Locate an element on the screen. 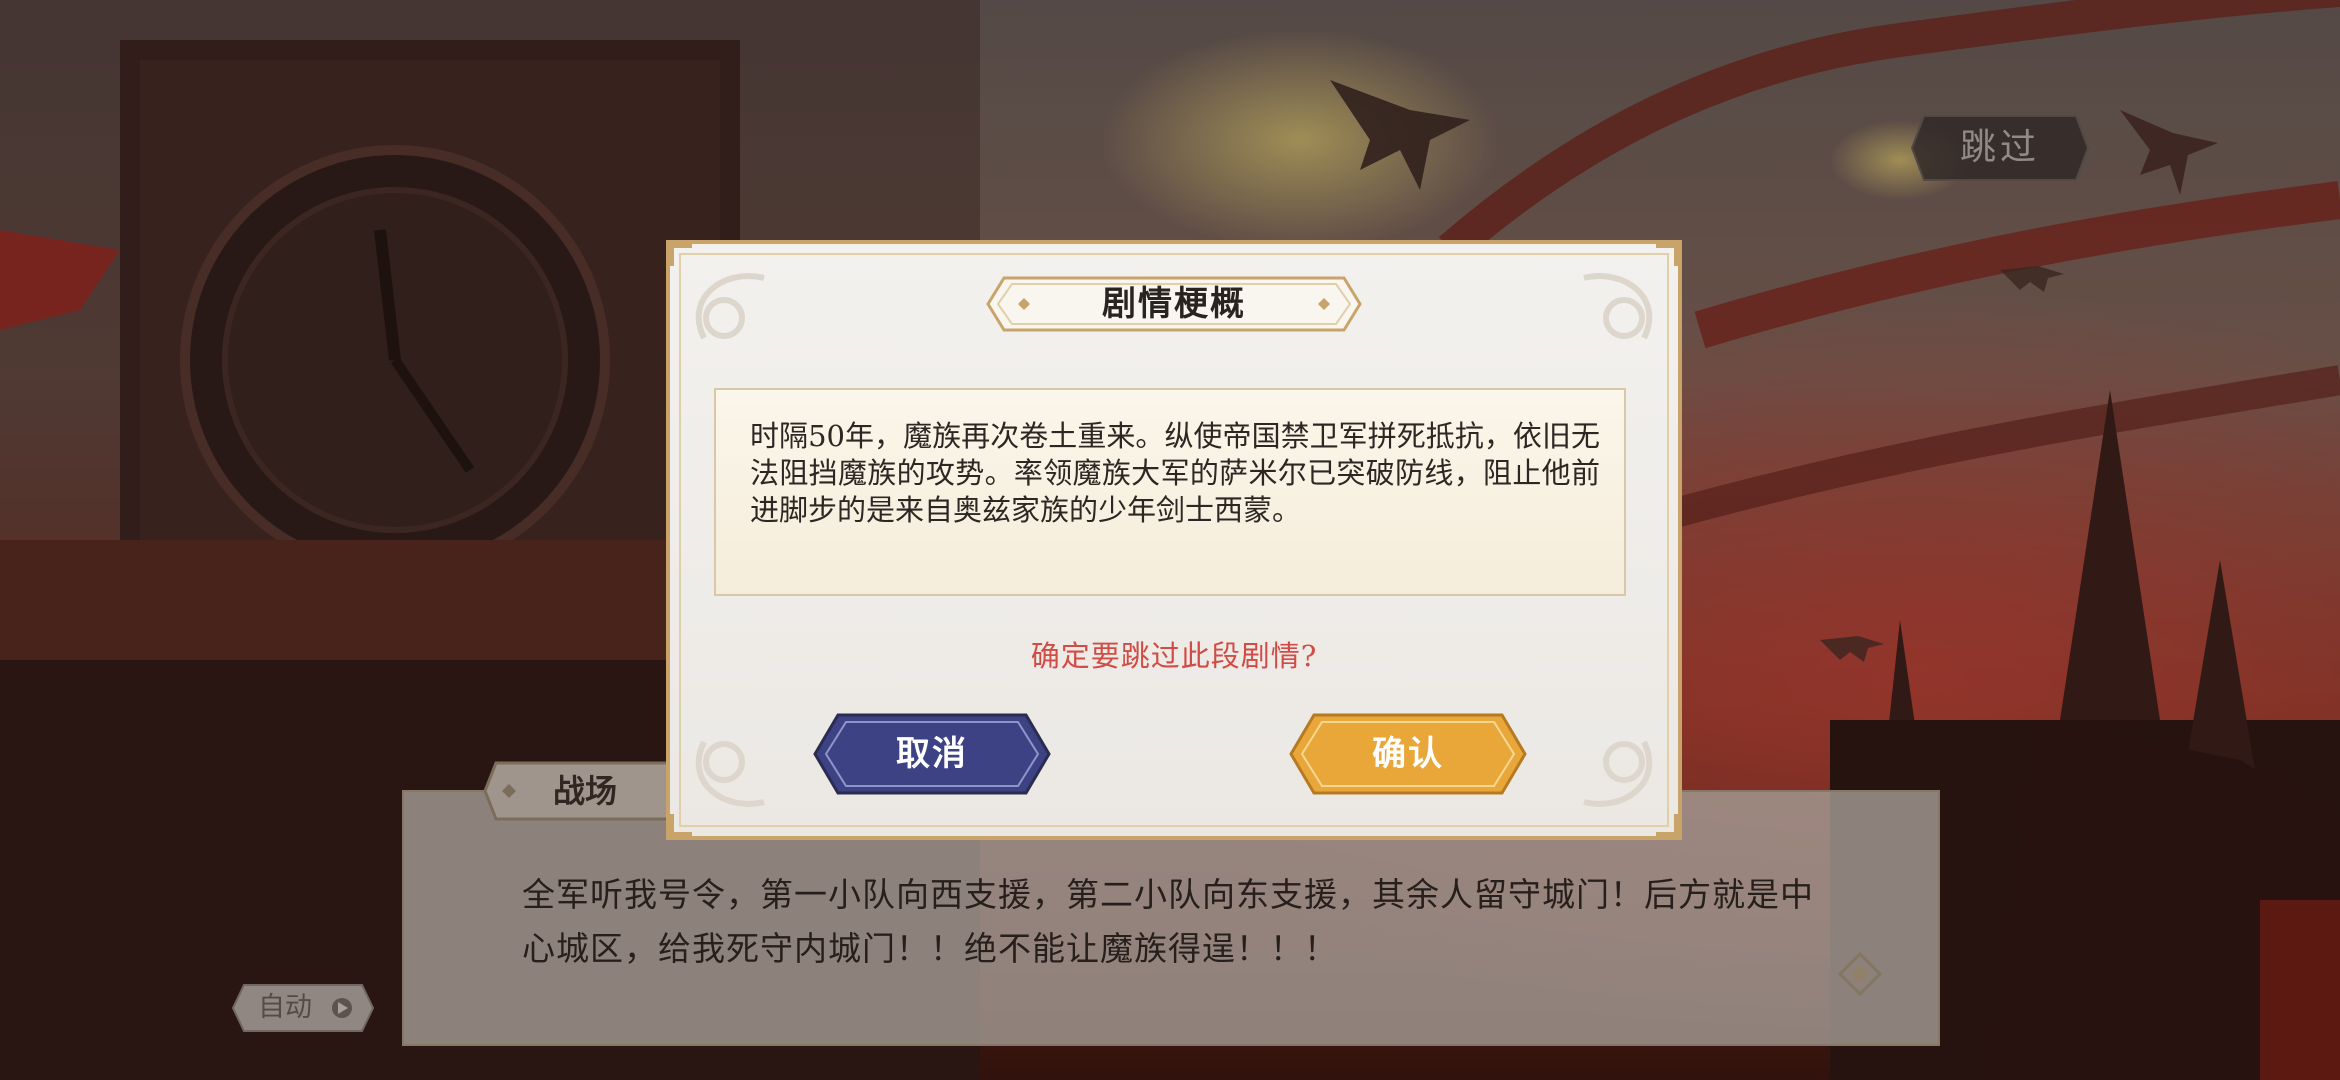  dialog-title-plate: 剧情梗概 is located at coordinates (1174, 304).